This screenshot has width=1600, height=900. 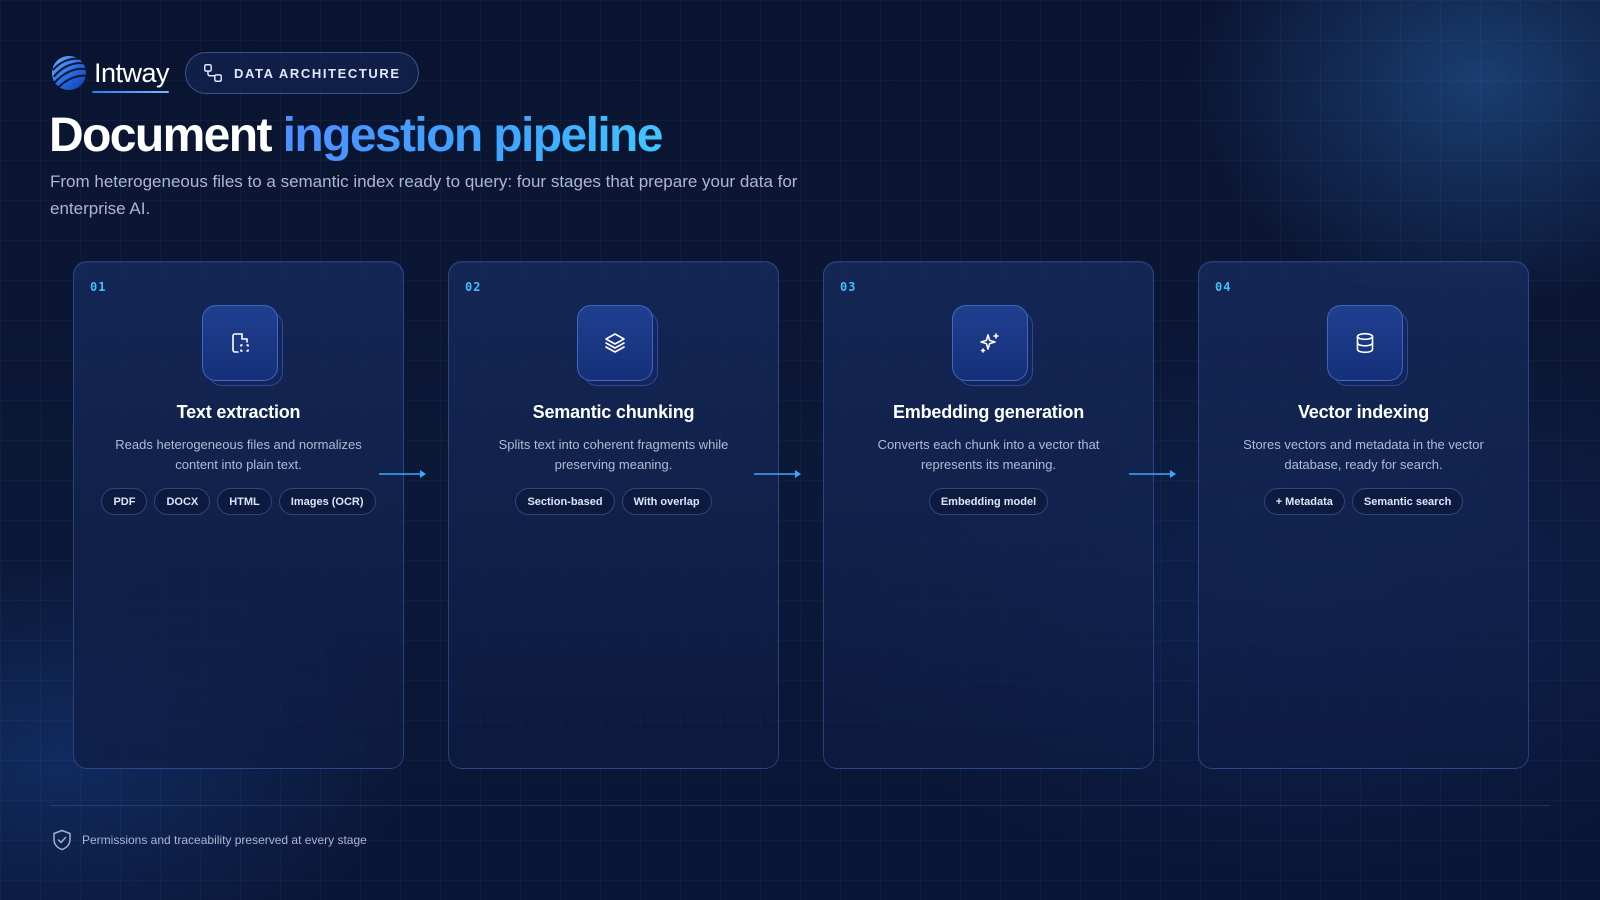 What do you see at coordinates (800, 805) in the screenshot?
I see `footer-divider` at bounding box center [800, 805].